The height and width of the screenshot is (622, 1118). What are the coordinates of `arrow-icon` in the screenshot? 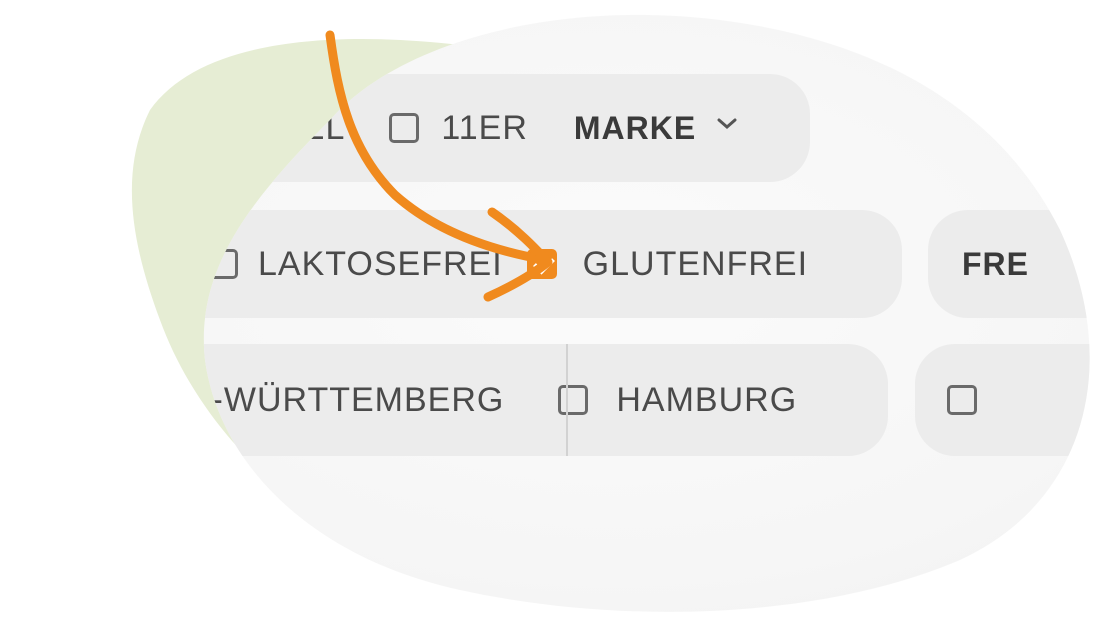 It's located at (439, 166).